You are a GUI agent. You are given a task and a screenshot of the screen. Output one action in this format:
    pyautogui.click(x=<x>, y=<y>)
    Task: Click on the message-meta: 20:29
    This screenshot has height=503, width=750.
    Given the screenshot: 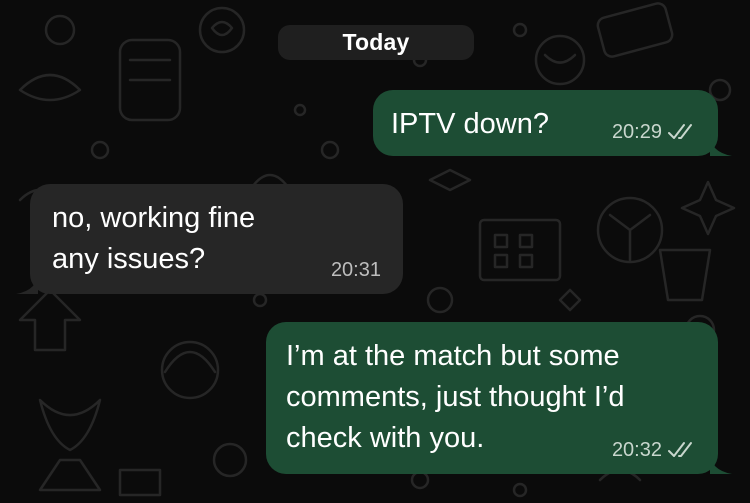 What is the action you would take?
    pyautogui.click(x=655, y=132)
    